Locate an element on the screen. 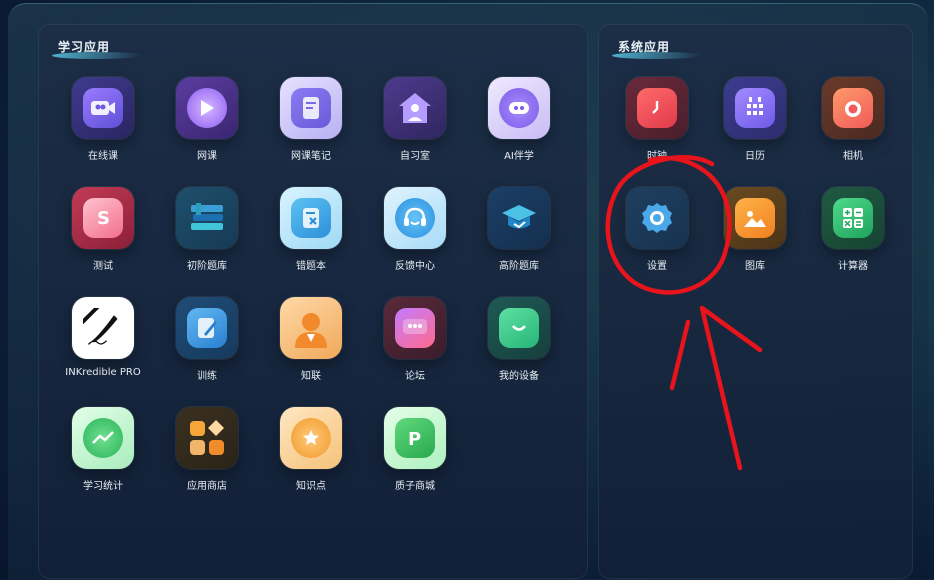 The image size is (934, 580). app-label: 在线课 is located at coordinates (103, 156).